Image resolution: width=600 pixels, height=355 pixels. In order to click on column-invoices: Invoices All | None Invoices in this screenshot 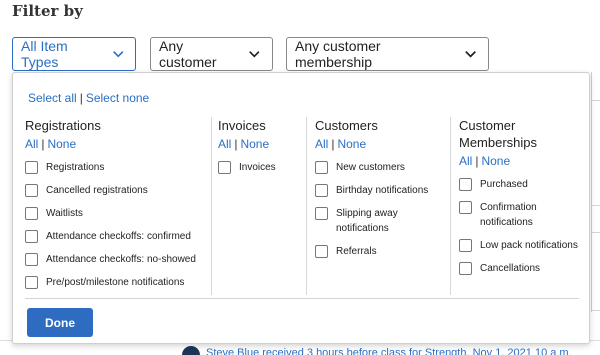, I will do `click(260, 150)`.